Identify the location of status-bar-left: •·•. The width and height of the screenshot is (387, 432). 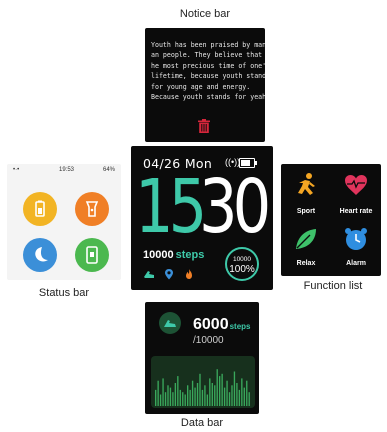
(16, 170).